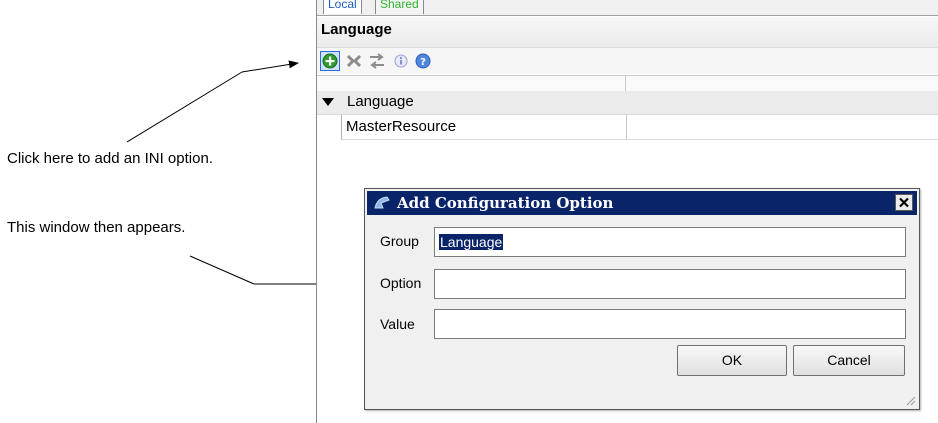 Image resolution: width=938 pixels, height=423 pixels. Describe the element at coordinates (627, 61) in the screenshot. I see `toolbar: ?` at that location.